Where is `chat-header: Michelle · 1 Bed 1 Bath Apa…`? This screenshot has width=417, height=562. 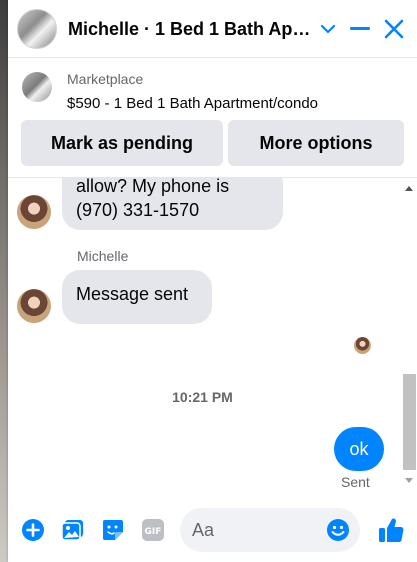
chat-header: Michelle · 1 Bed 1 Bath Apa… is located at coordinates (212, 29).